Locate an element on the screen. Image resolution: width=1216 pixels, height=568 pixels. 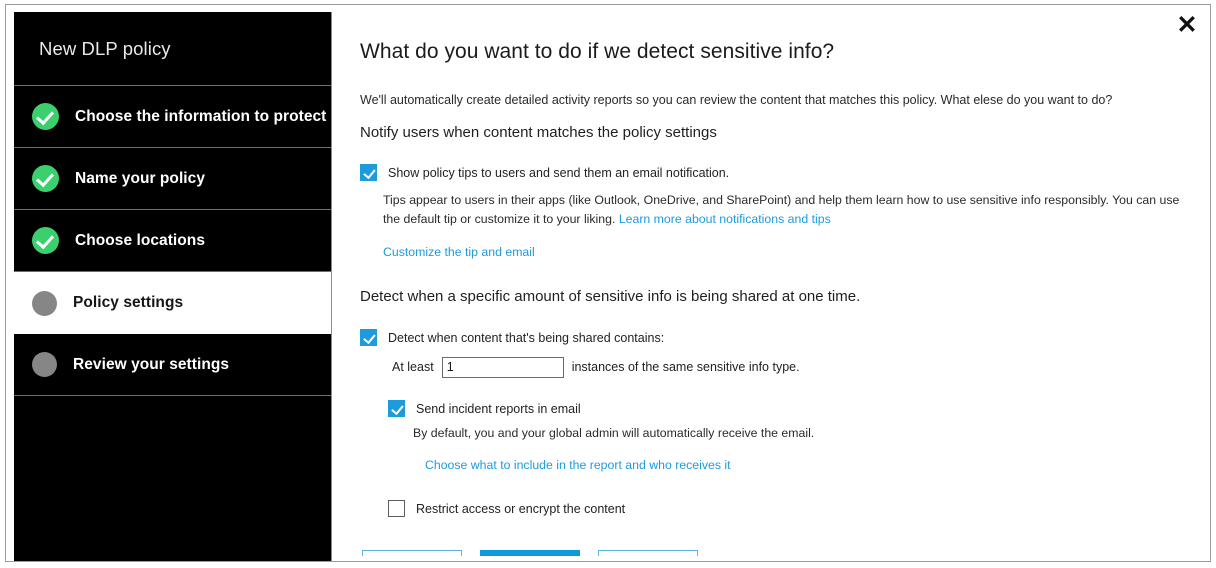
incident-reports-label: Send incident reports in email is located at coordinates (498, 408).